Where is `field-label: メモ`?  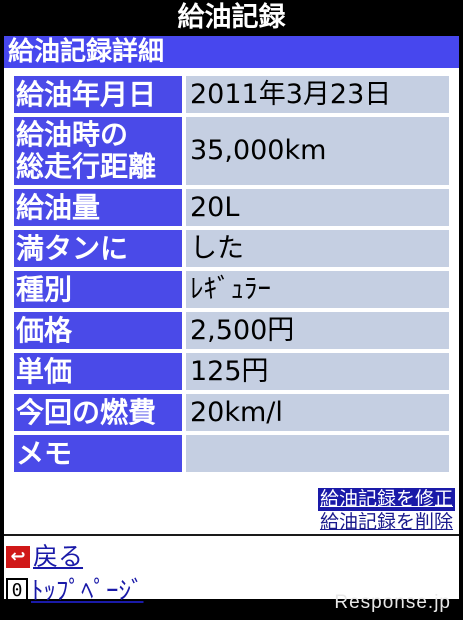
field-label: メモ is located at coordinates (98, 453).